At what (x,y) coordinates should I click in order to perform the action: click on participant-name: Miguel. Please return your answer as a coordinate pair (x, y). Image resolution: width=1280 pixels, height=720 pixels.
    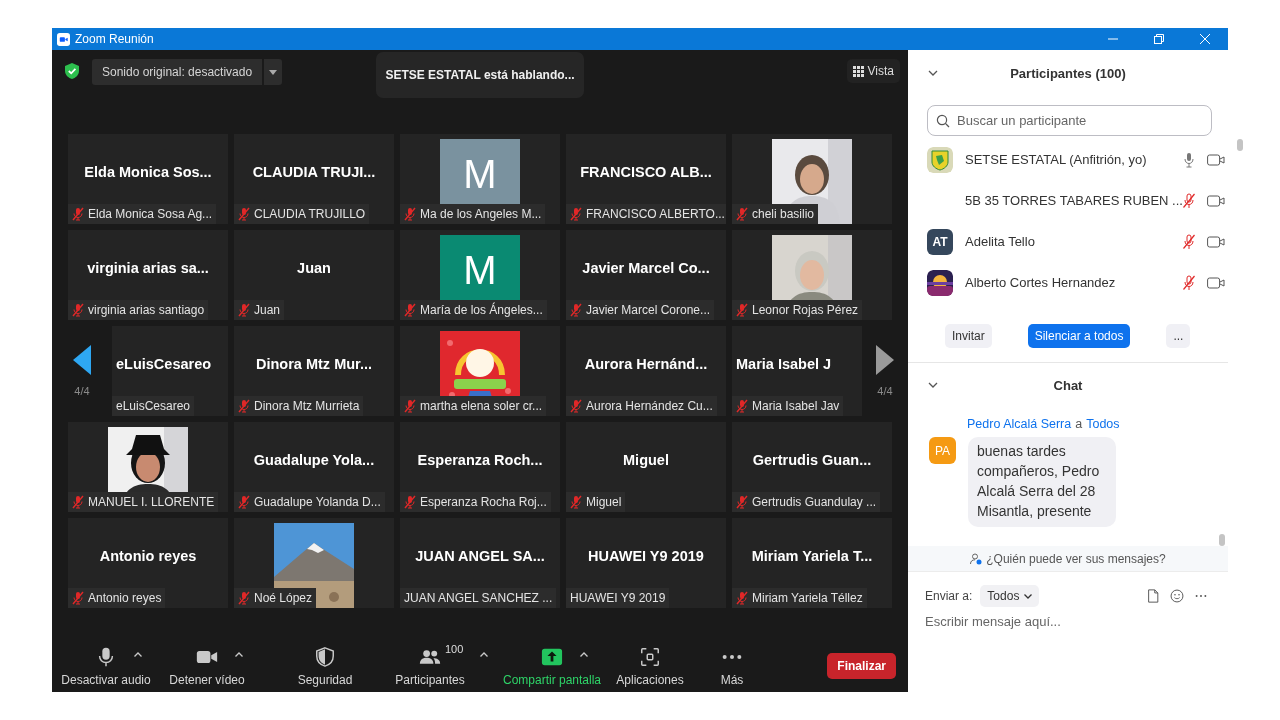
    Looking at the image, I should click on (646, 460).